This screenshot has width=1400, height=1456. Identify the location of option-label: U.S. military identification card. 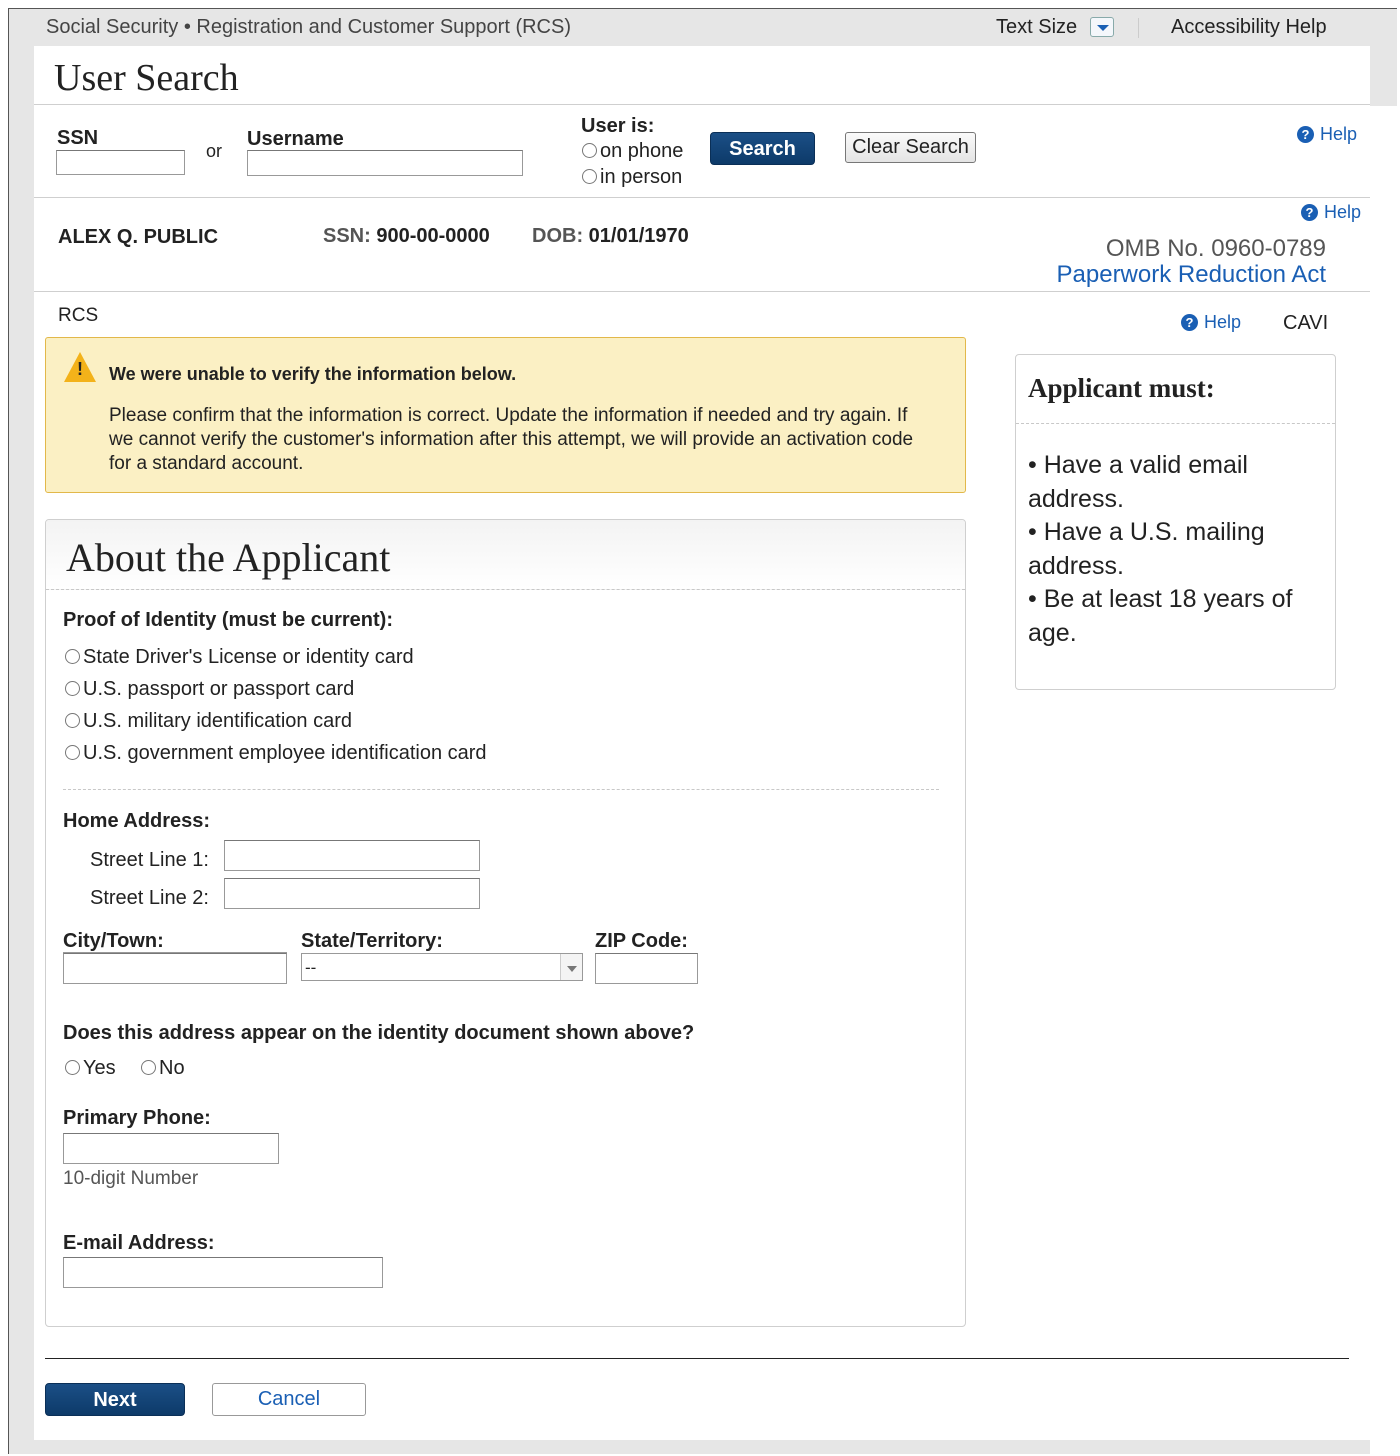
(217, 721).